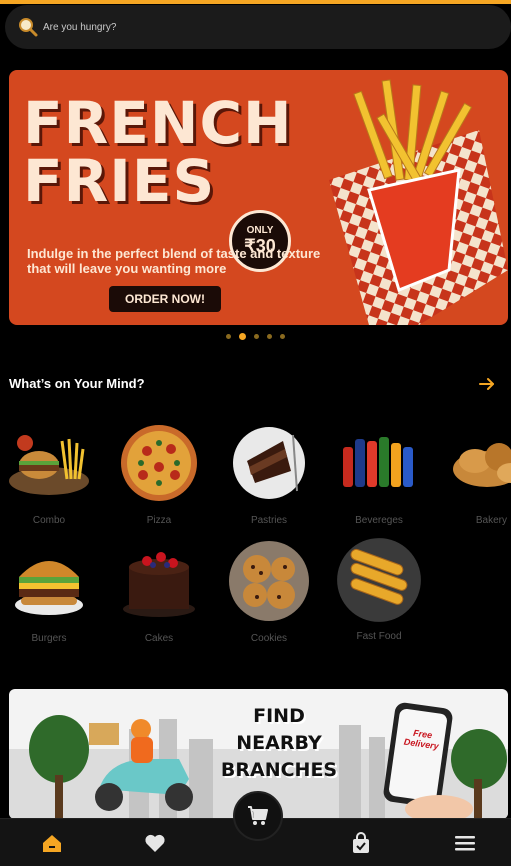  Describe the element at coordinates (28, 27) in the screenshot. I see `search-icon` at that location.